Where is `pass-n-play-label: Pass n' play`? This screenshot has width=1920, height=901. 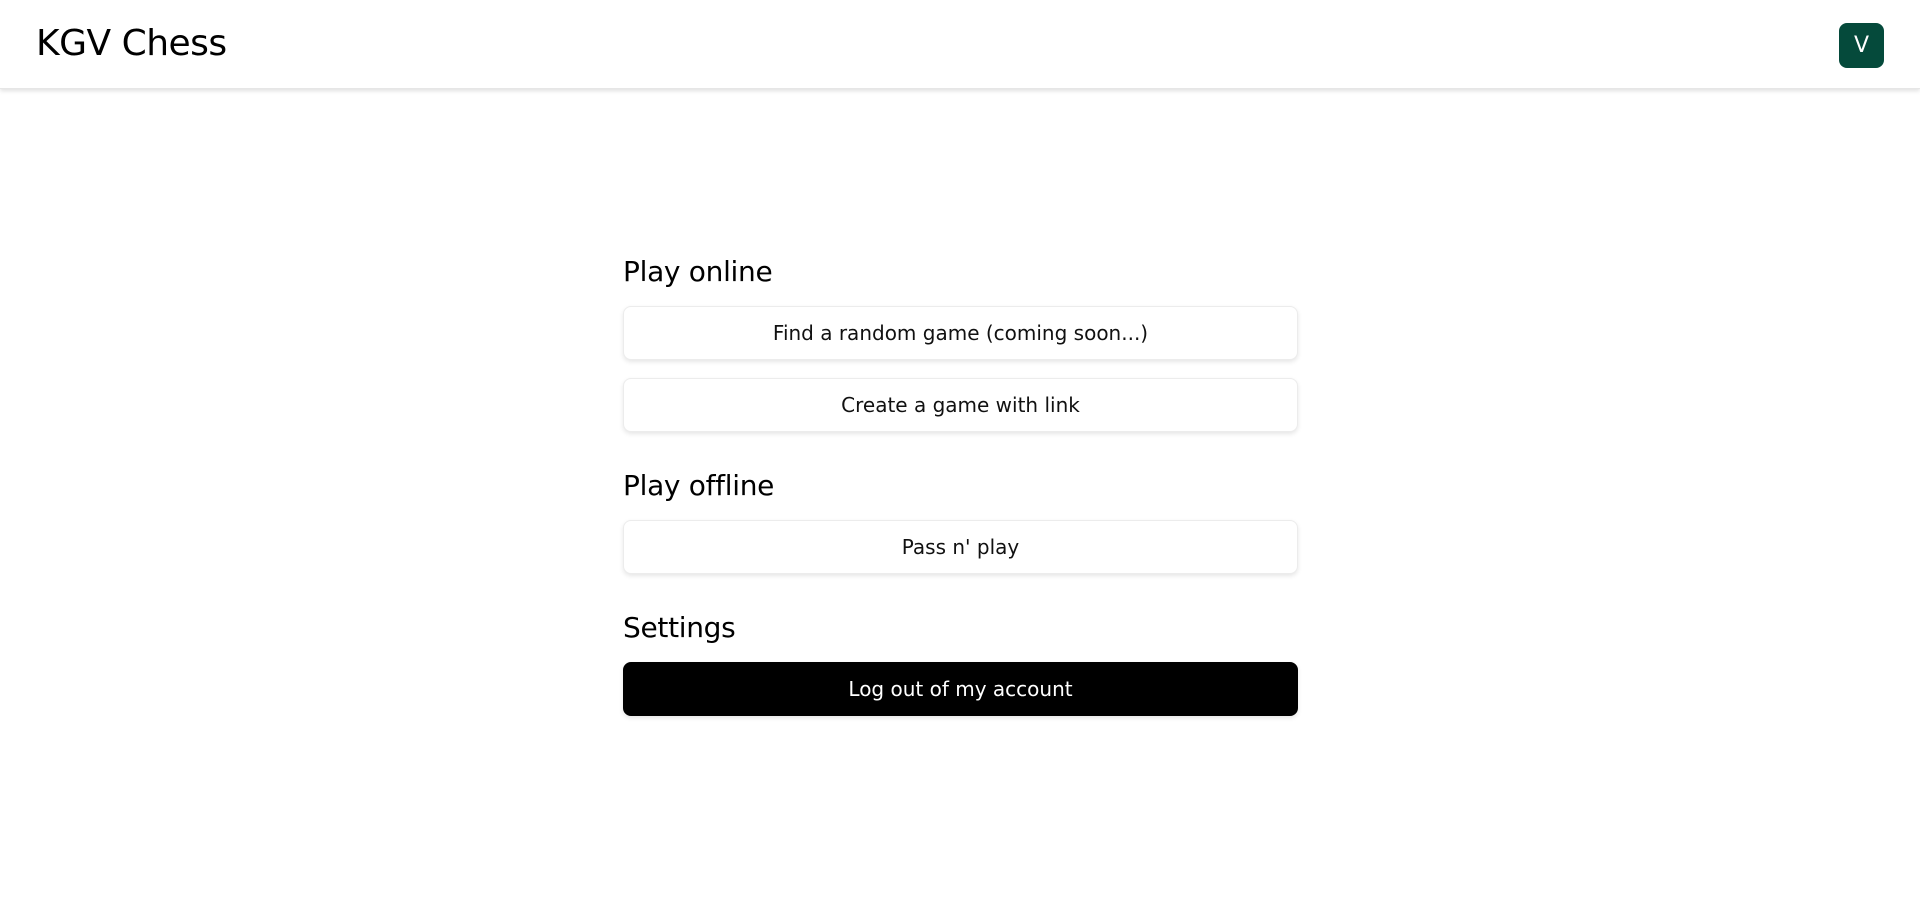
pass-n-play-label: Pass n' play is located at coordinates (960, 547).